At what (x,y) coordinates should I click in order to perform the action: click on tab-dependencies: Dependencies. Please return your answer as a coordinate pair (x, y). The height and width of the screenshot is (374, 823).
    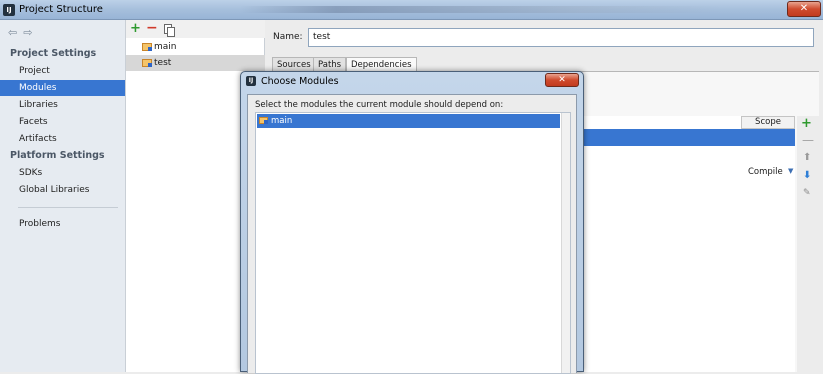
    Looking at the image, I should click on (381, 64).